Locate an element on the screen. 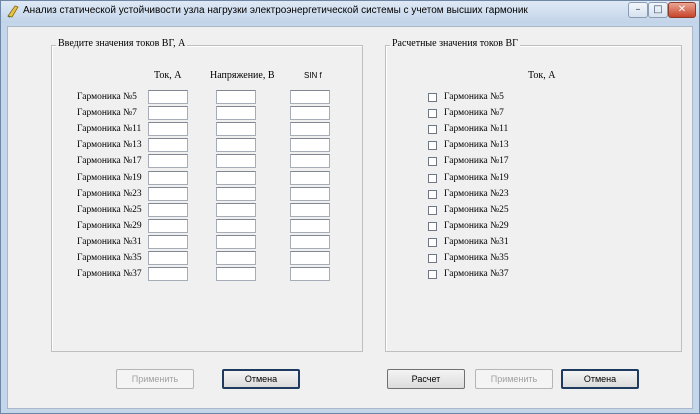  right-row-label: Гармоника №29 is located at coordinates (476, 225).